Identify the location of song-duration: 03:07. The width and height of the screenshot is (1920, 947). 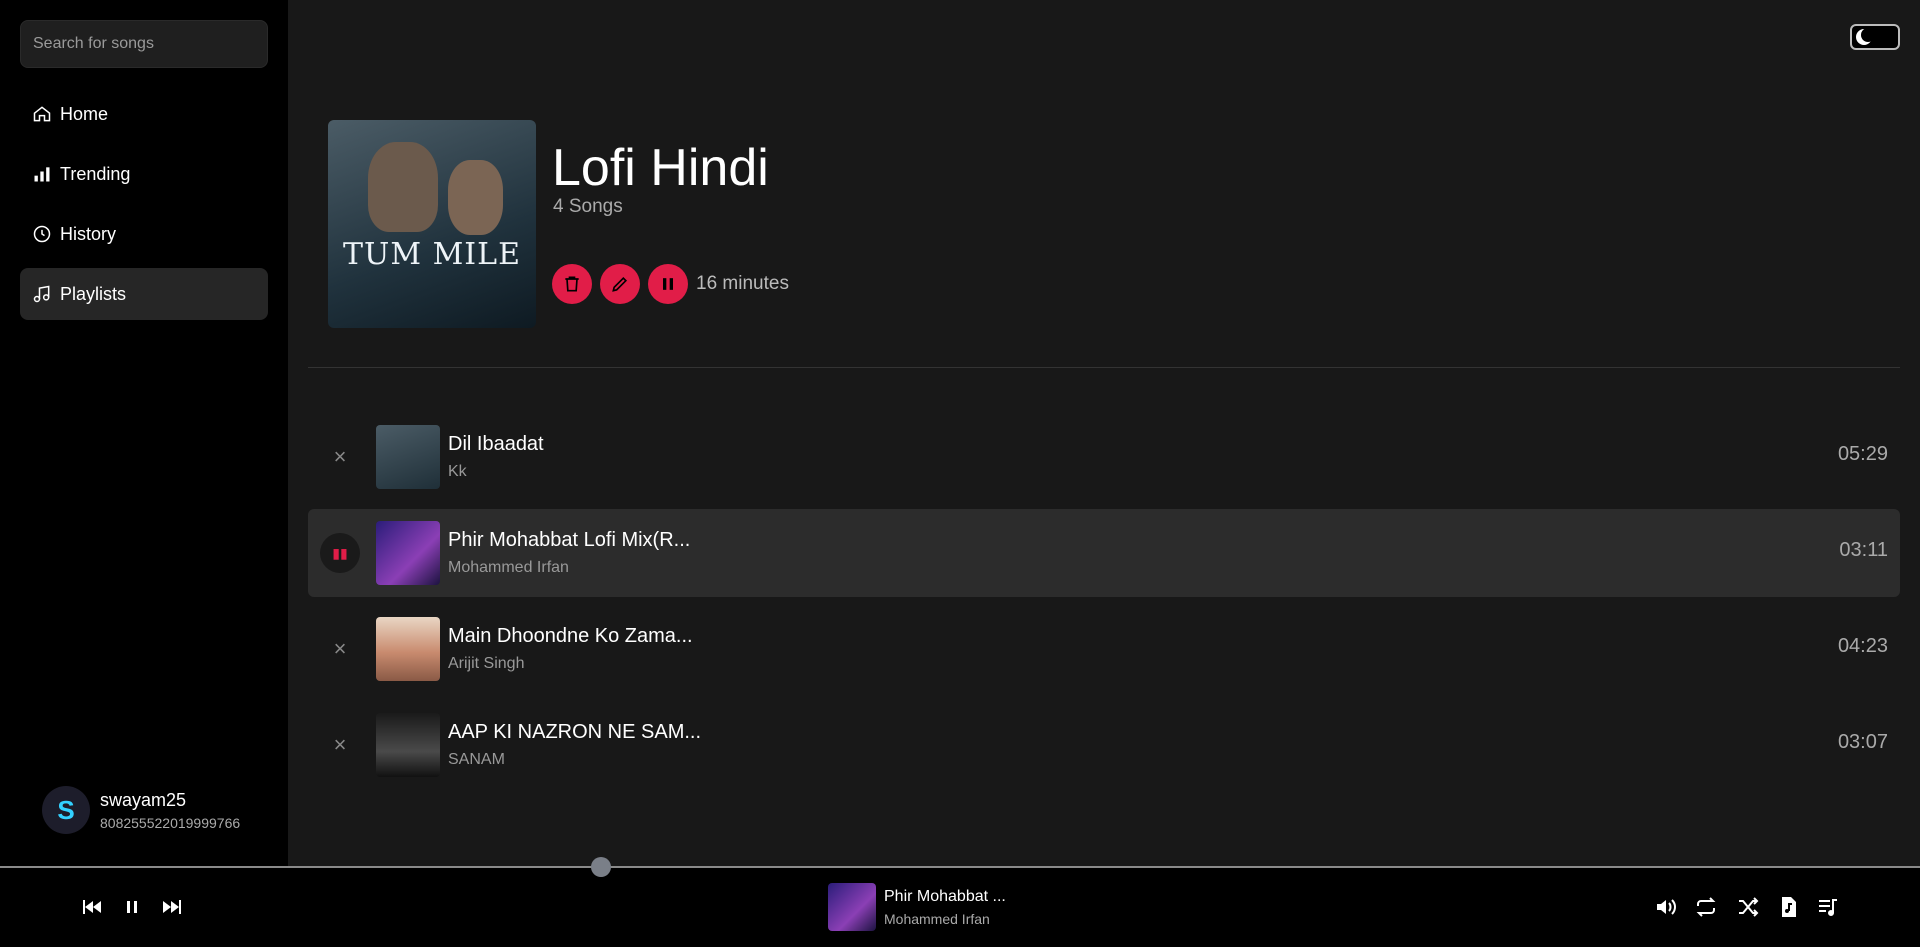
(1862, 742).